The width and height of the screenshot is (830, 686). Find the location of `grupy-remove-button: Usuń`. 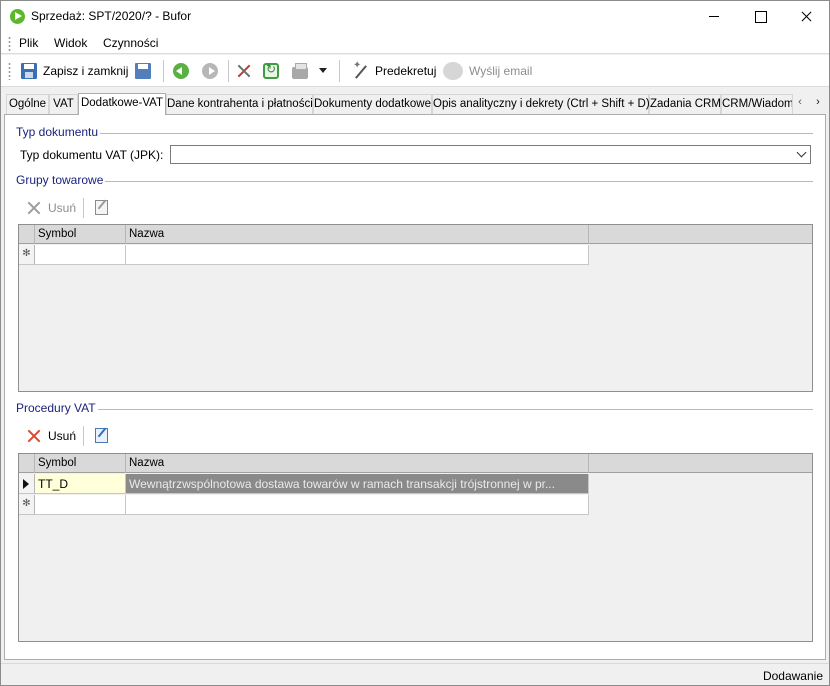

grupy-remove-button: Usuń is located at coordinates (51, 208).